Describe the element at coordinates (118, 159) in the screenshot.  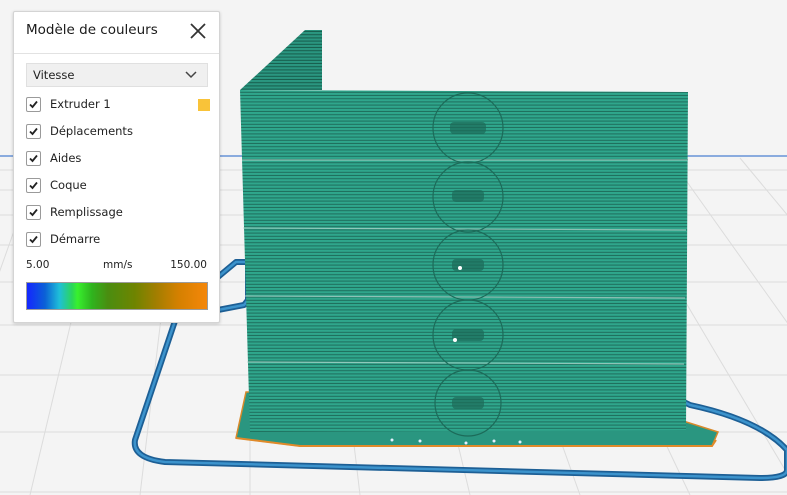
I see `checkbox-aides: Aides` at that location.